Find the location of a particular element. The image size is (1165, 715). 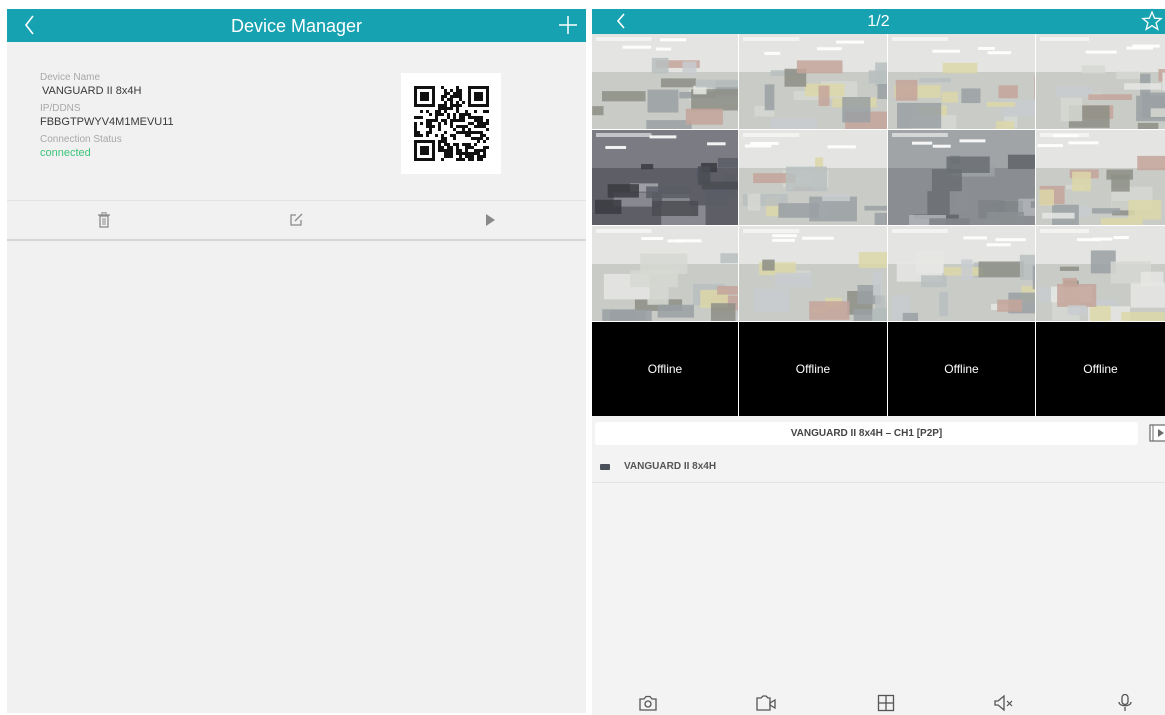

connection-status-value: connected is located at coordinates (65, 153).